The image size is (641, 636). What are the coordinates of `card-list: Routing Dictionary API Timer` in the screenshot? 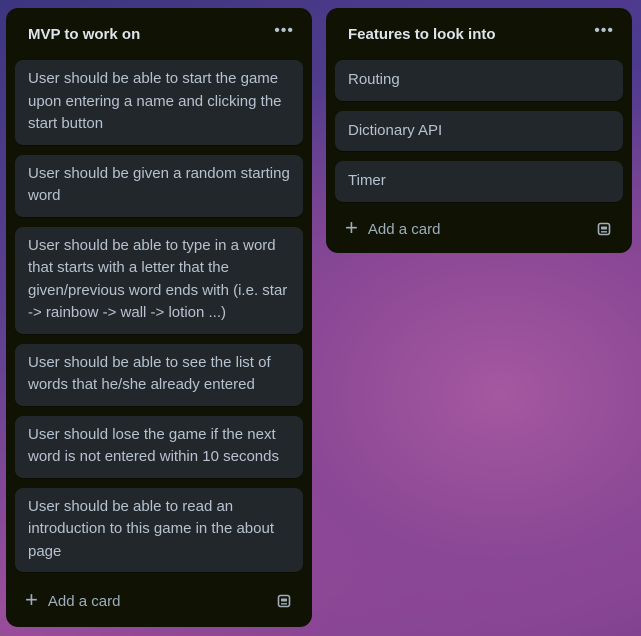 It's located at (479, 131).